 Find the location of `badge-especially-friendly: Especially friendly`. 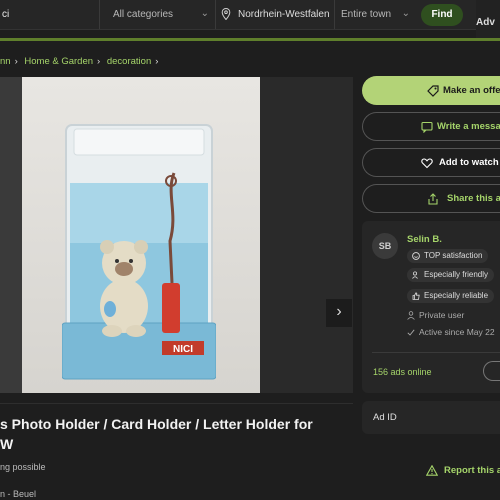

badge-especially-friendly: Especially friendly is located at coordinates (451, 275).